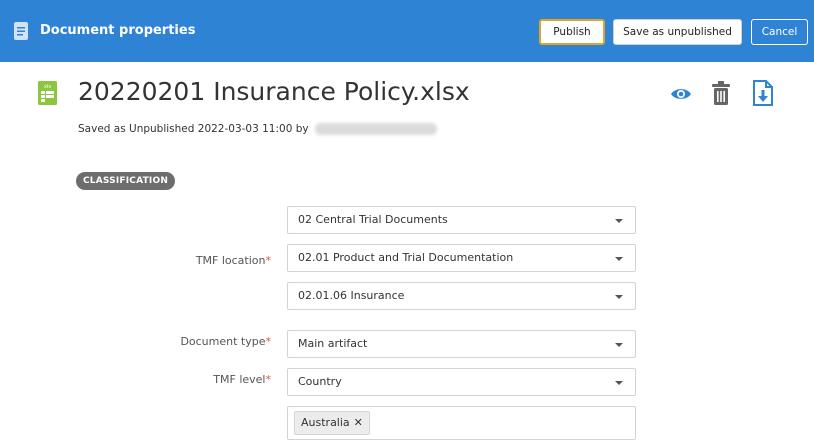  I want to click on tmf-location-level2-select: 02.01 Product and Trial Documentation, so click(461, 258).